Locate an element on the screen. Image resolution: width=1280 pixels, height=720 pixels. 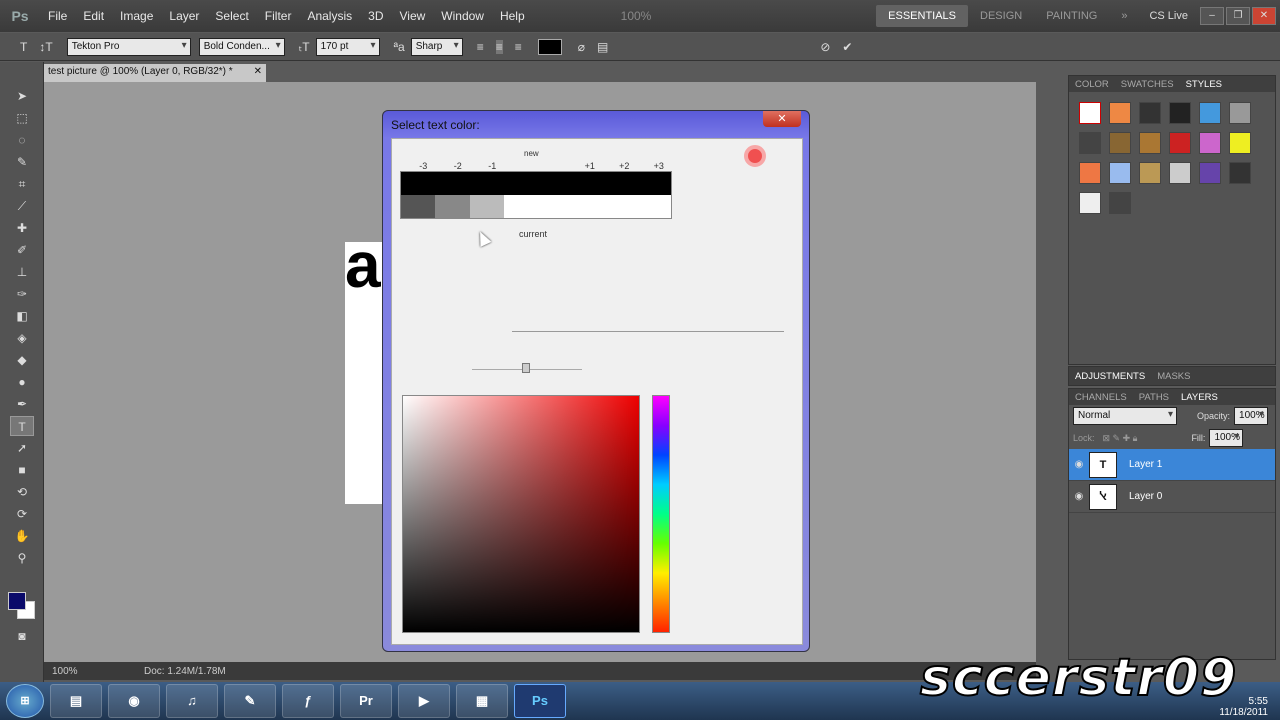
visibility-eye-icon: ◉ is located at coordinates (1079, 496).